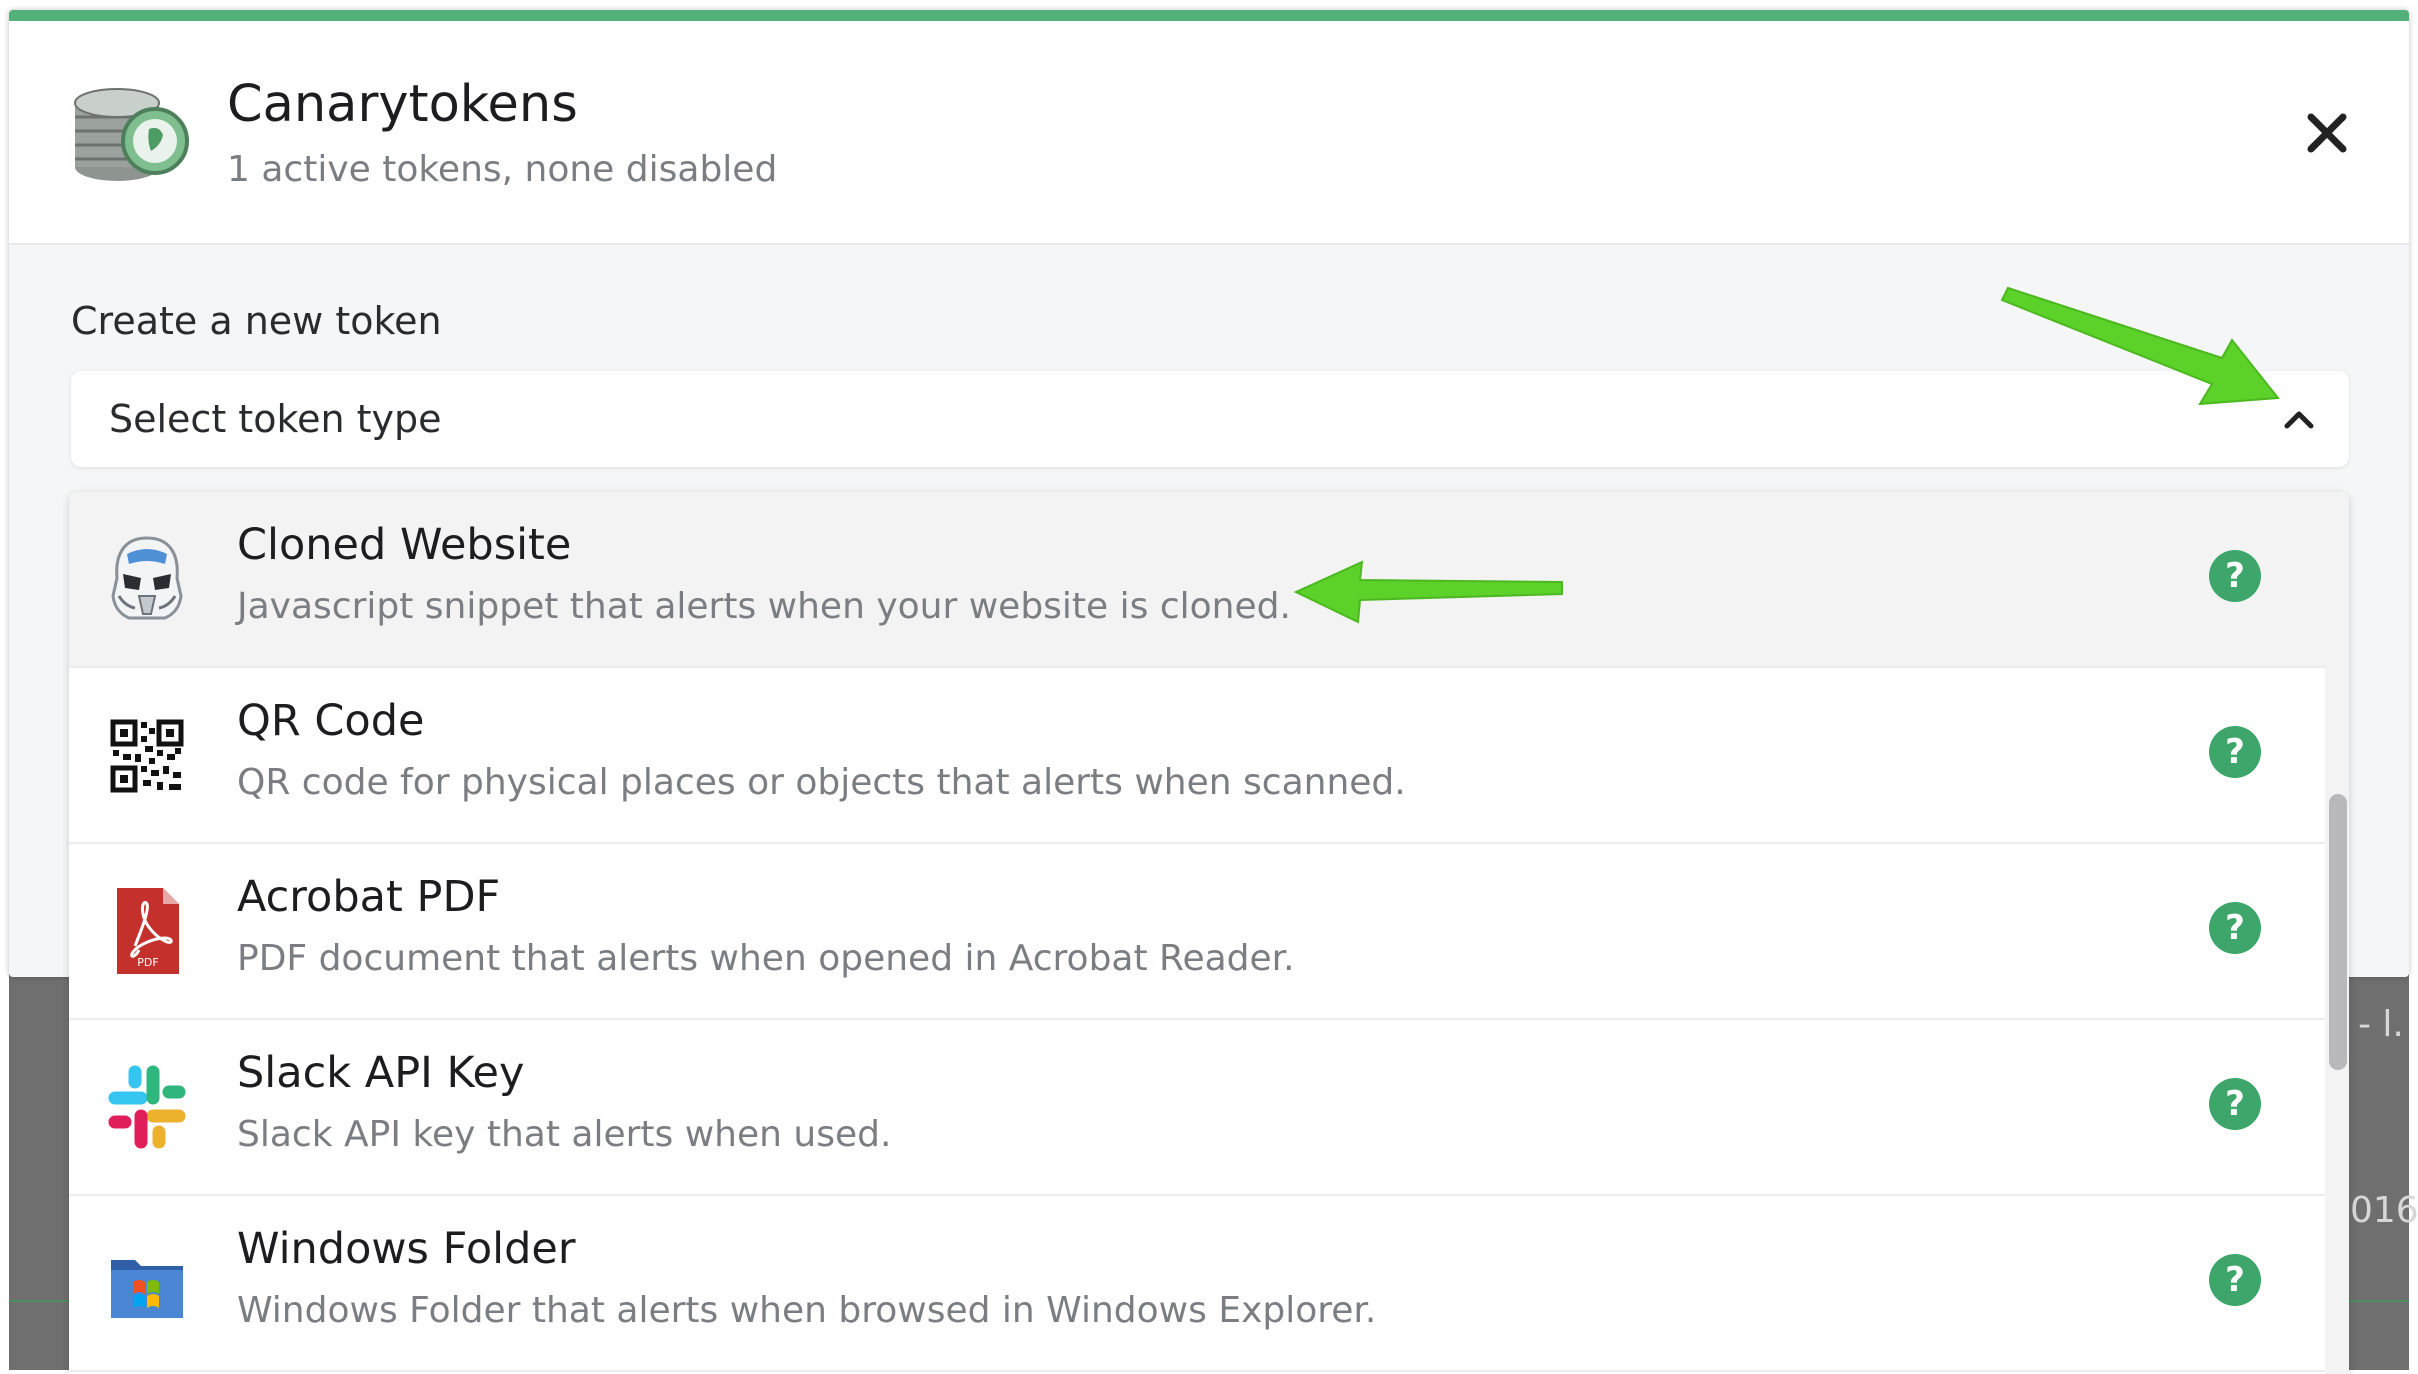 The height and width of the screenshot is (1374, 2418). I want to click on scrollbar-thumb, so click(2338, 932).